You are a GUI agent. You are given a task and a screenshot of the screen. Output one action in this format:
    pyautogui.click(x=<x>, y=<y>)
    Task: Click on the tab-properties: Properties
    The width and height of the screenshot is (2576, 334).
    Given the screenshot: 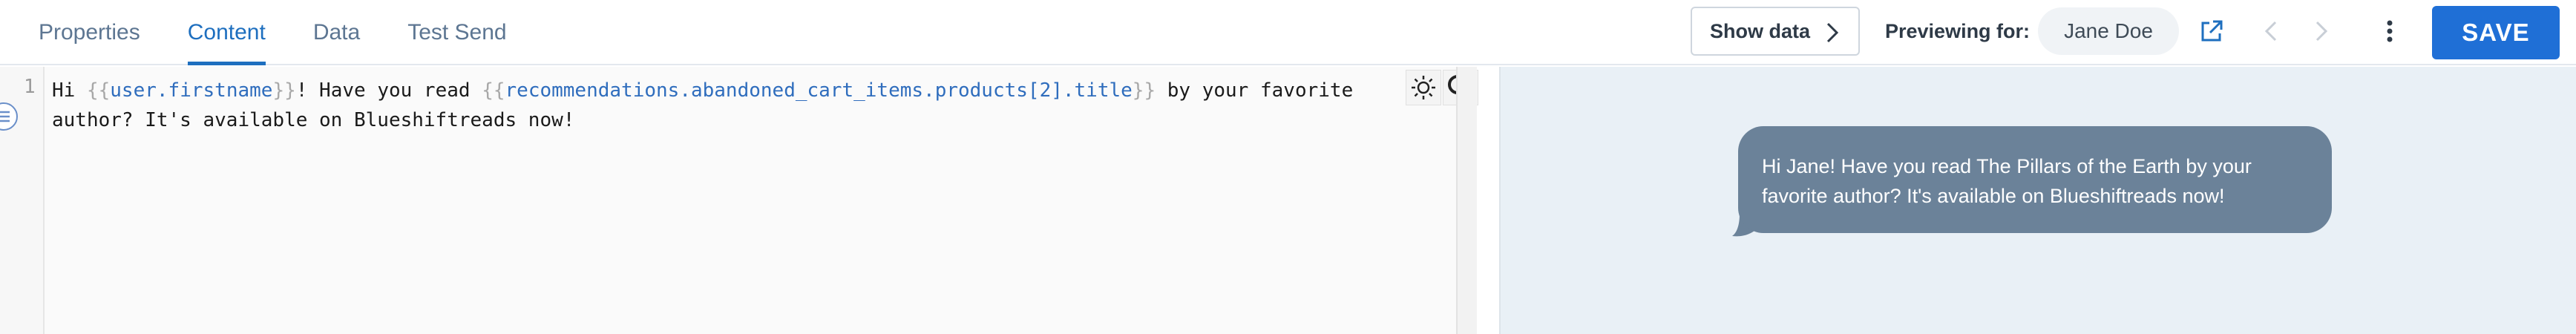 What is the action you would take?
    pyautogui.click(x=90, y=32)
    